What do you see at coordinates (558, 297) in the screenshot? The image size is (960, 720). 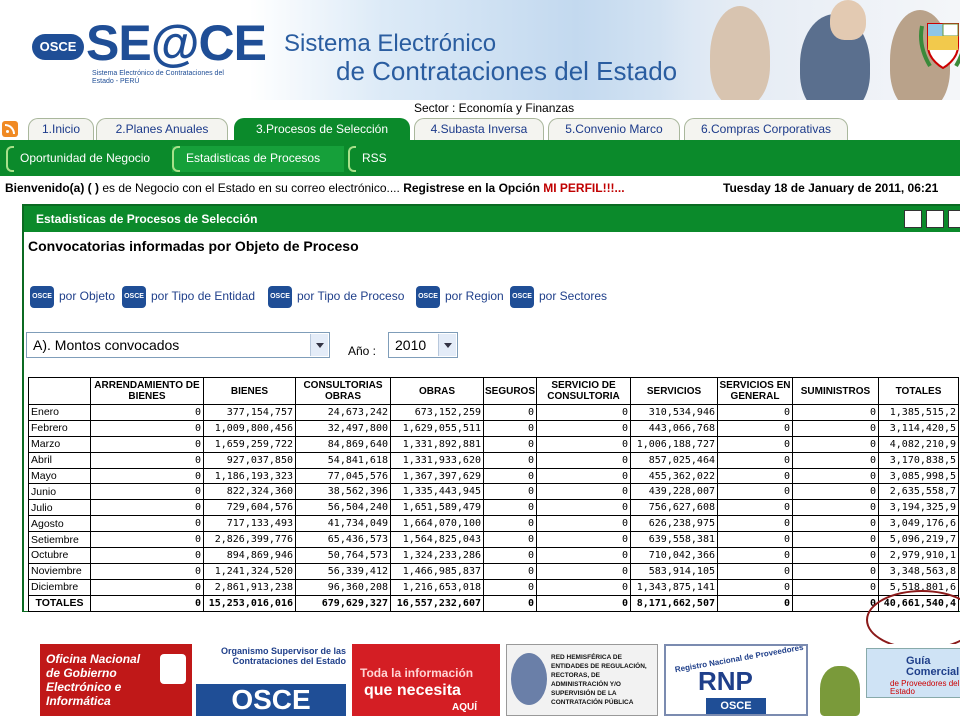 I see `link-por-sectores: OSCE por Sectores` at bounding box center [558, 297].